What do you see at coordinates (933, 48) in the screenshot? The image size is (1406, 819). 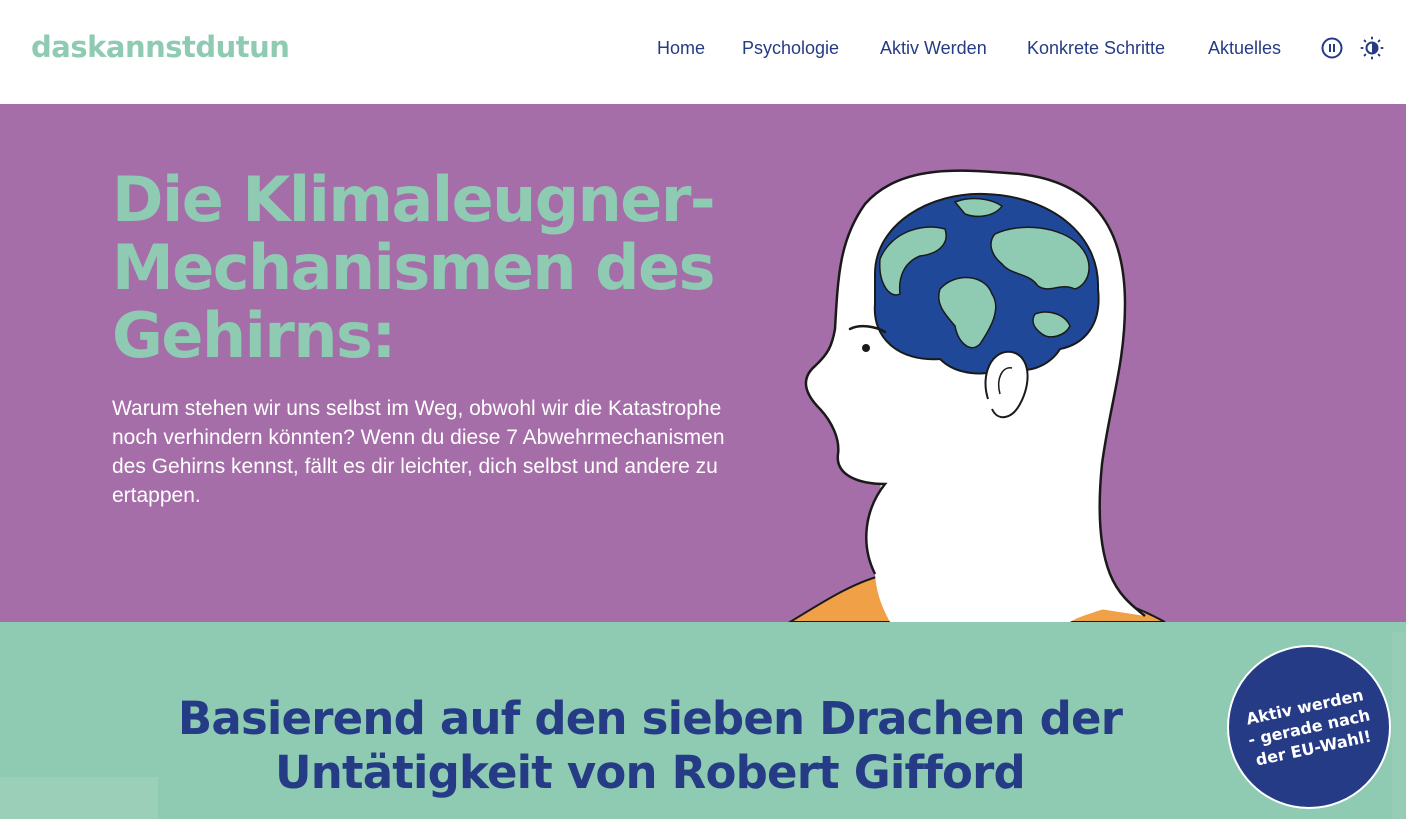 I see `nav-item-aktiv-werden: Aktiv Werden` at bounding box center [933, 48].